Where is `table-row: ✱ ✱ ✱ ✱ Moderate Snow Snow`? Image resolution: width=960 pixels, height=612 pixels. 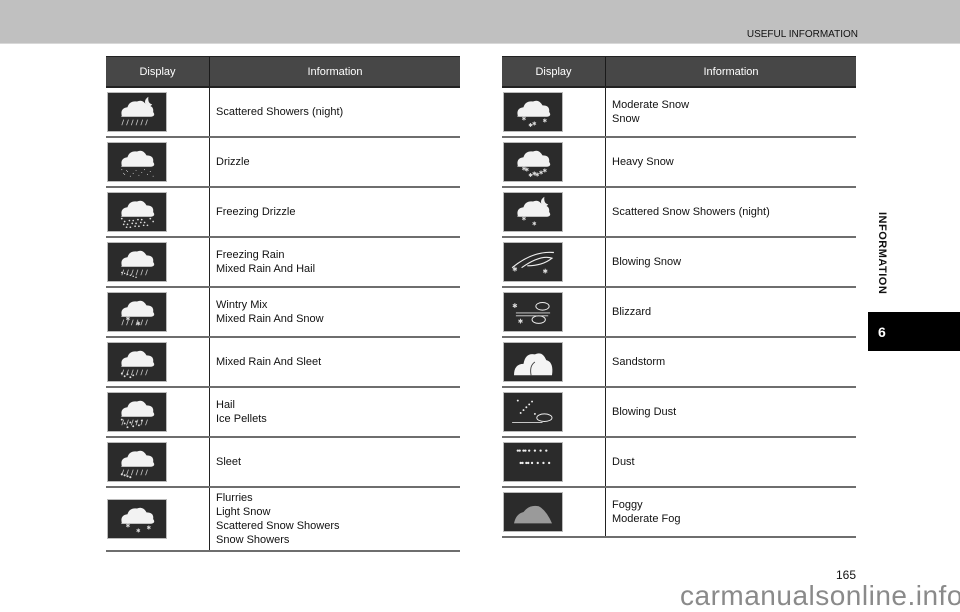 table-row: ✱ ✱ ✱ ✱ Moderate Snow Snow is located at coordinates (679, 113).